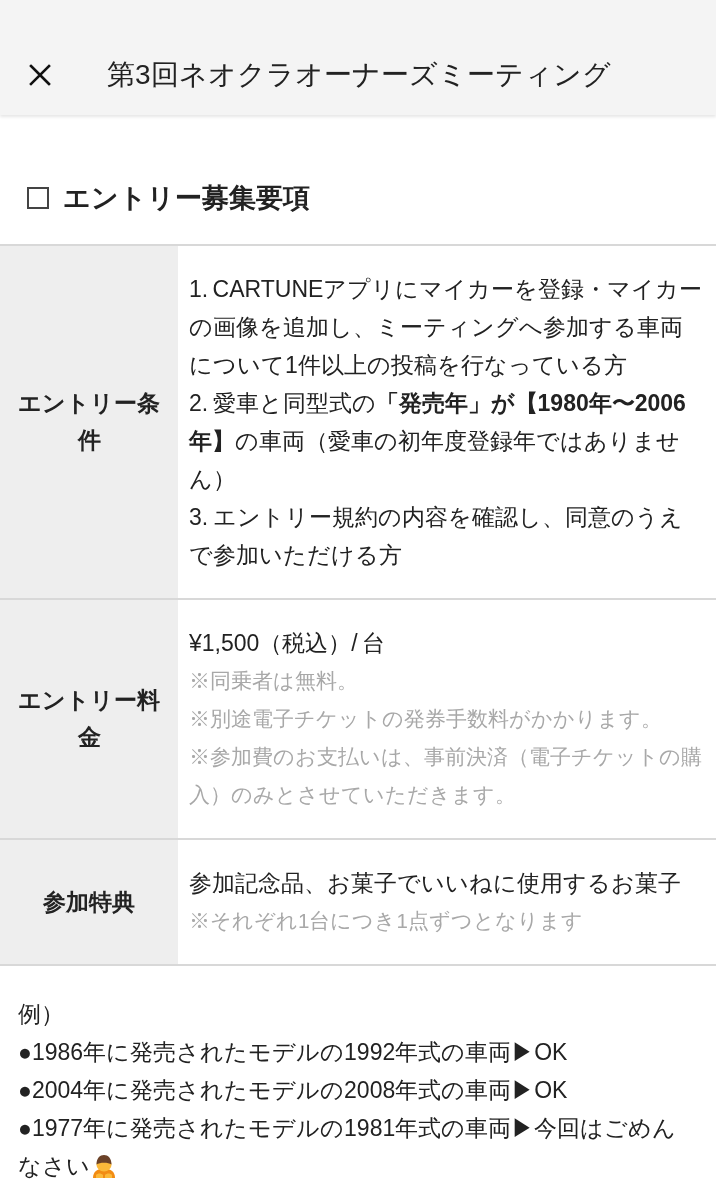 This screenshot has height=1200, width=716. What do you see at coordinates (293, 1052) in the screenshot?
I see `example-text: ●1986年に発売されたモデルの1992年式の車両▶OK` at bounding box center [293, 1052].